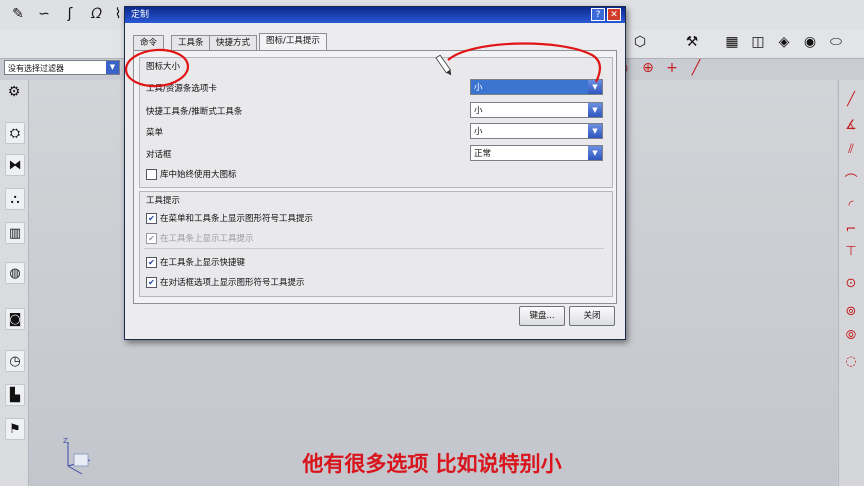 The width and height of the screenshot is (864, 486). I want to click on tab-commands: 命令, so click(149, 43).